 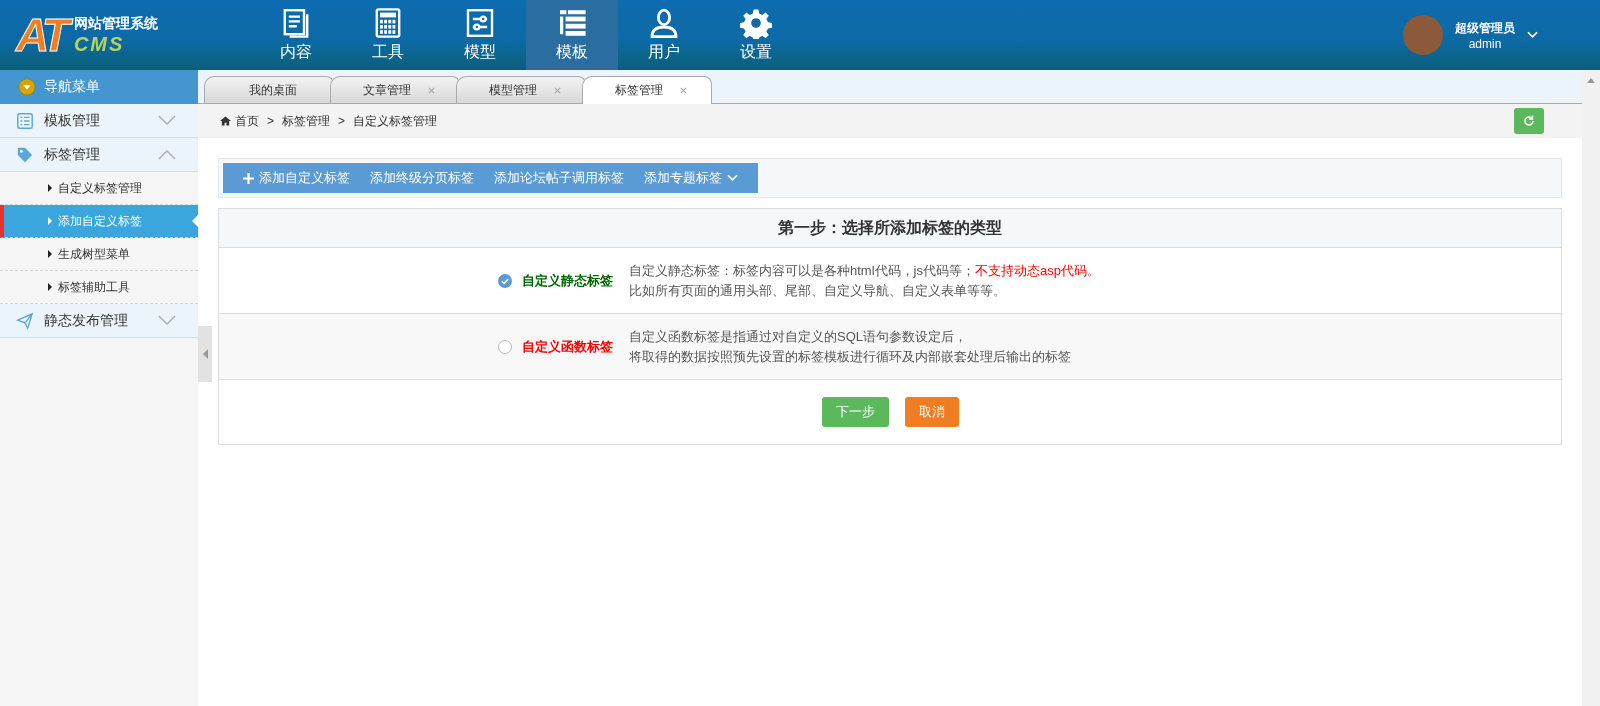 What do you see at coordinates (167, 154) in the screenshot?
I see `chevron-up-icon` at bounding box center [167, 154].